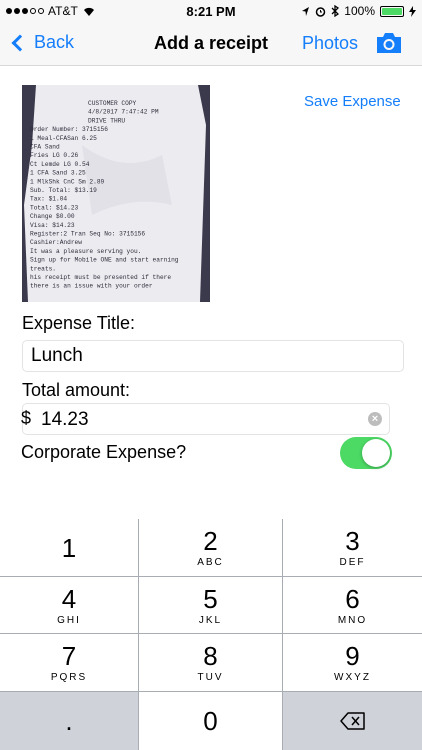  Describe the element at coordinates (52, 216) in the screenshot. I see `receipt-text-line: Change $0.00` at that location.